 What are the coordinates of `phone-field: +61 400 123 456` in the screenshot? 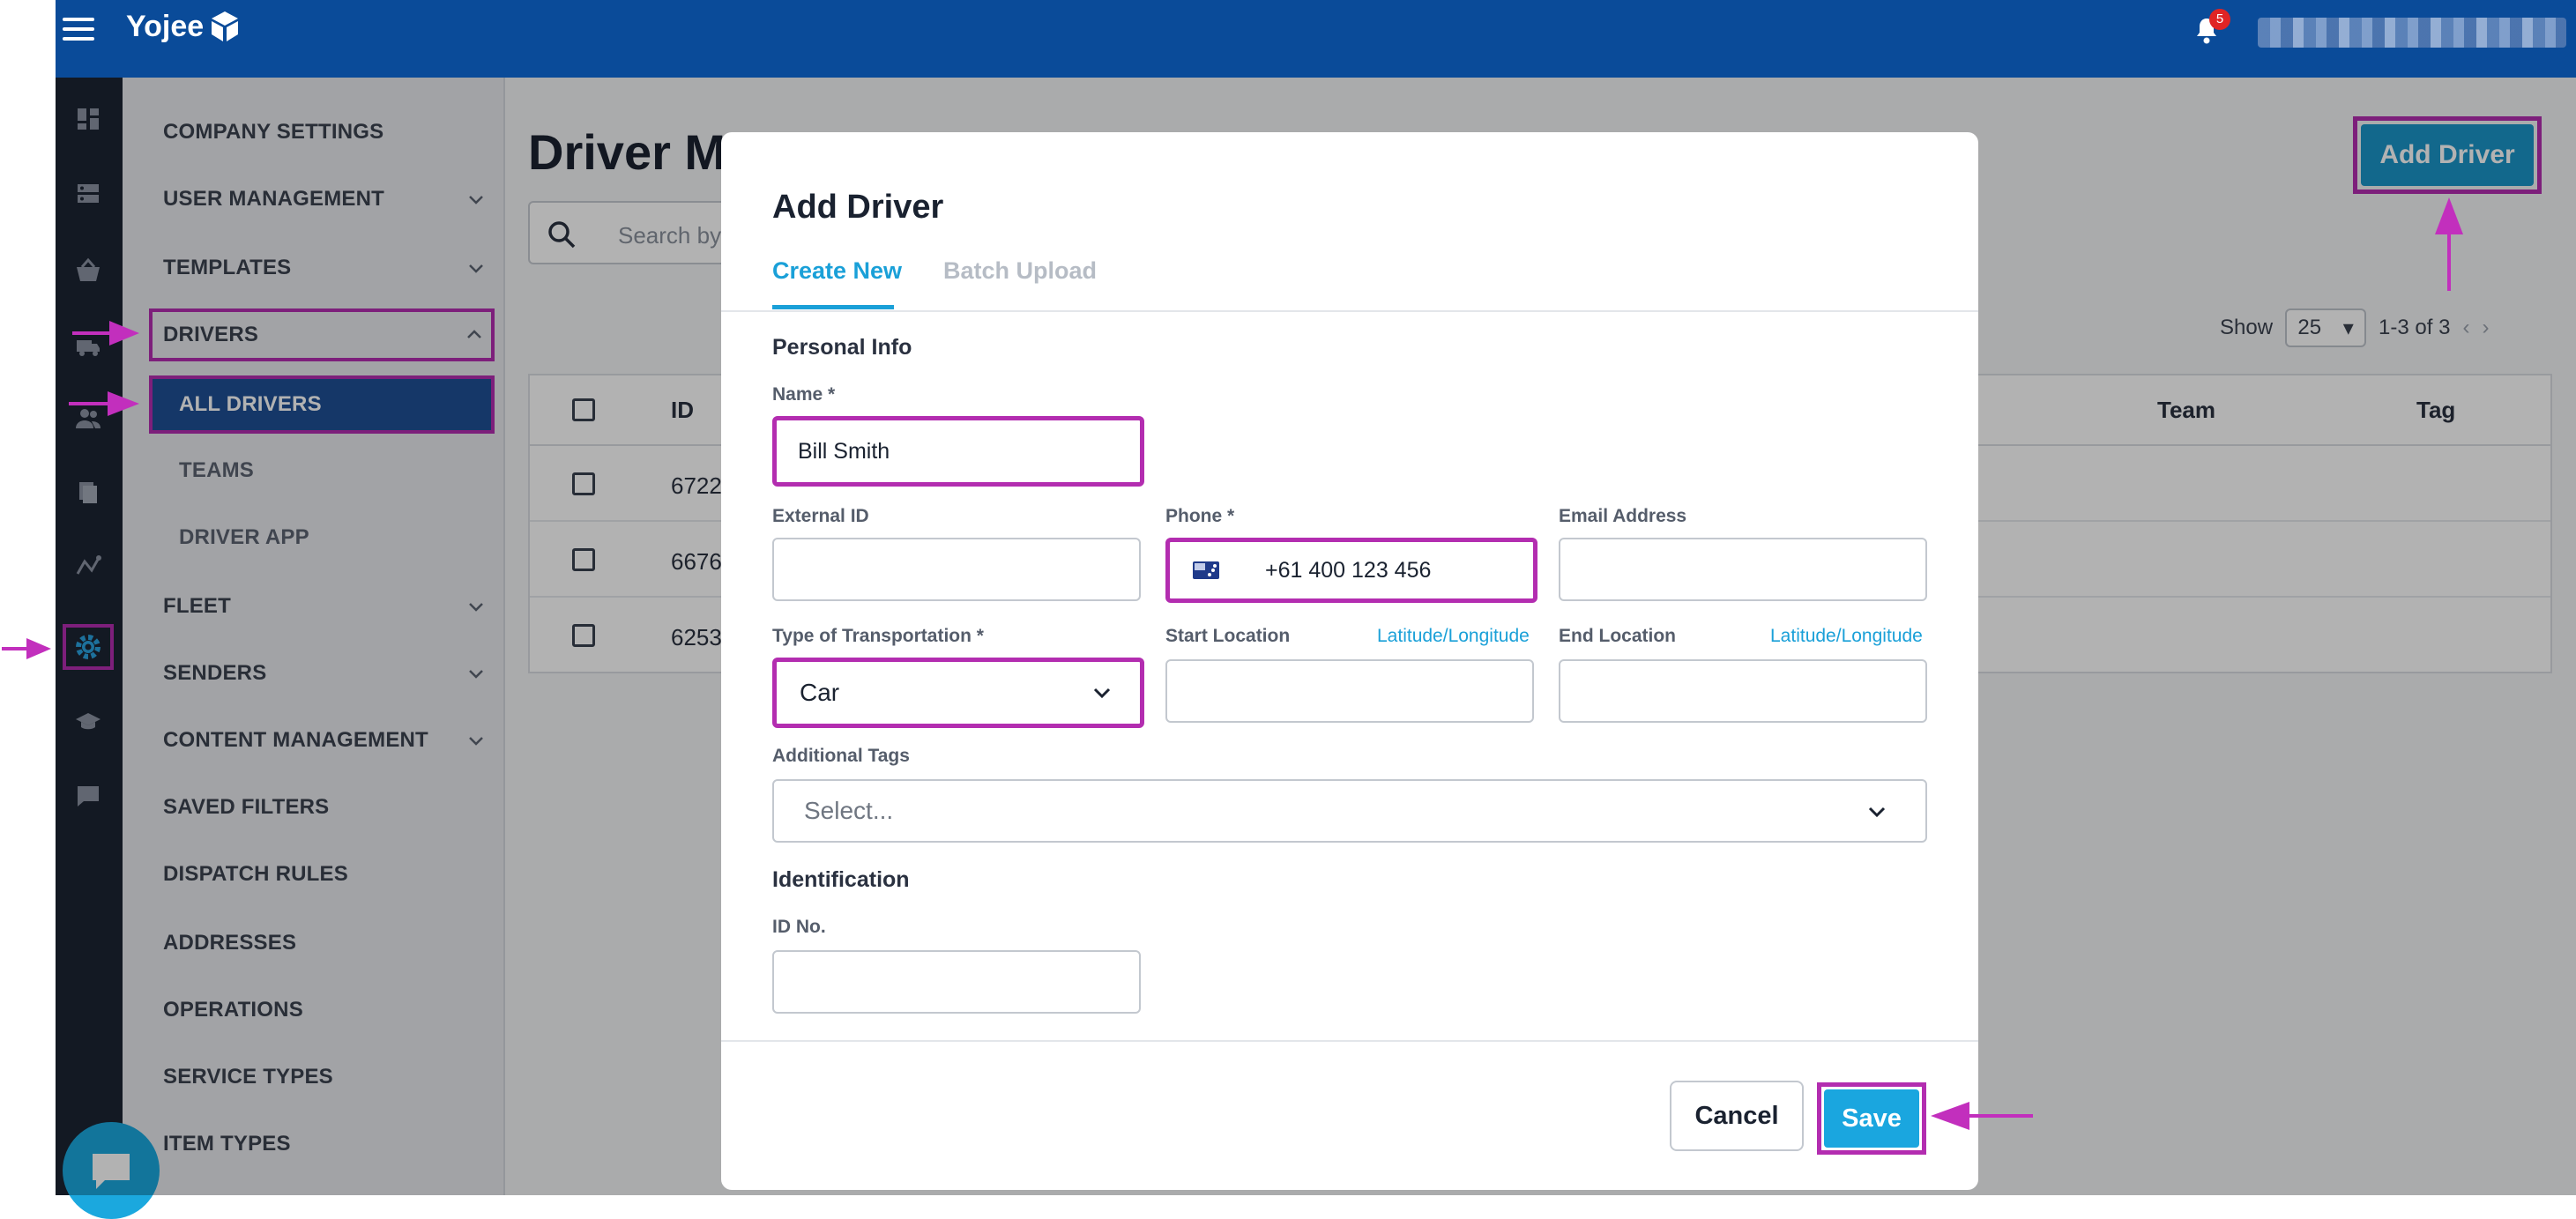 It's located at (1351, 570).